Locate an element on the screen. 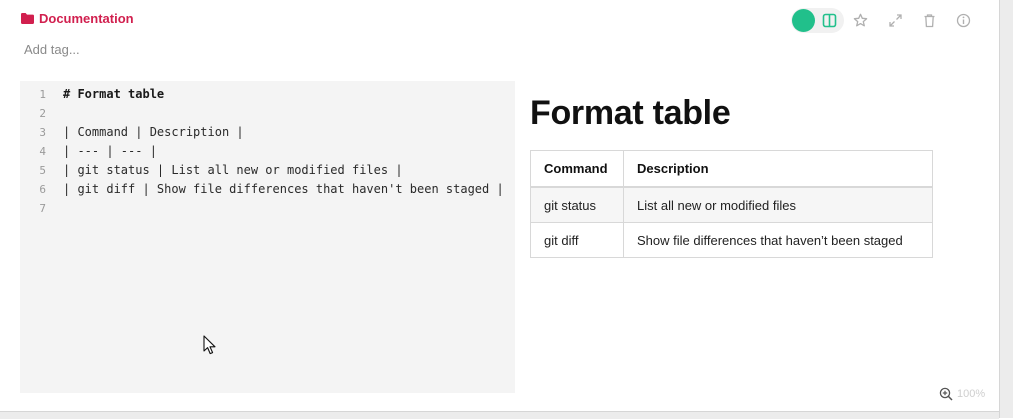 This screenshot has width=1013, height=419. line-number: 5 is located at coordinates (42, 170).